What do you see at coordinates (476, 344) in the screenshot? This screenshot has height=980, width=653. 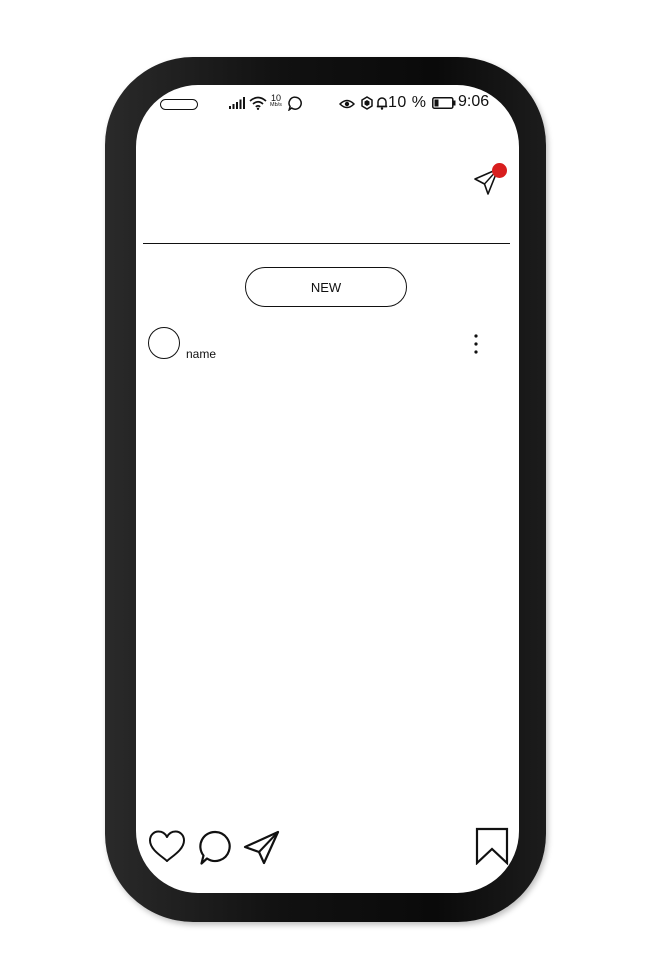 I see `more-options-icon` at bounding box center [476, 344].